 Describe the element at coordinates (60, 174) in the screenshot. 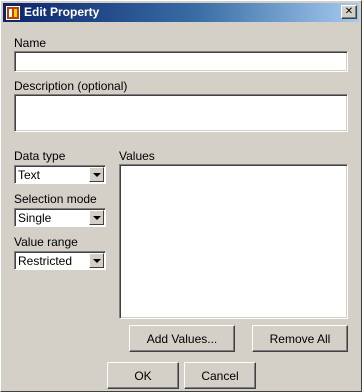

I see `data-type-select: Text` at that location.